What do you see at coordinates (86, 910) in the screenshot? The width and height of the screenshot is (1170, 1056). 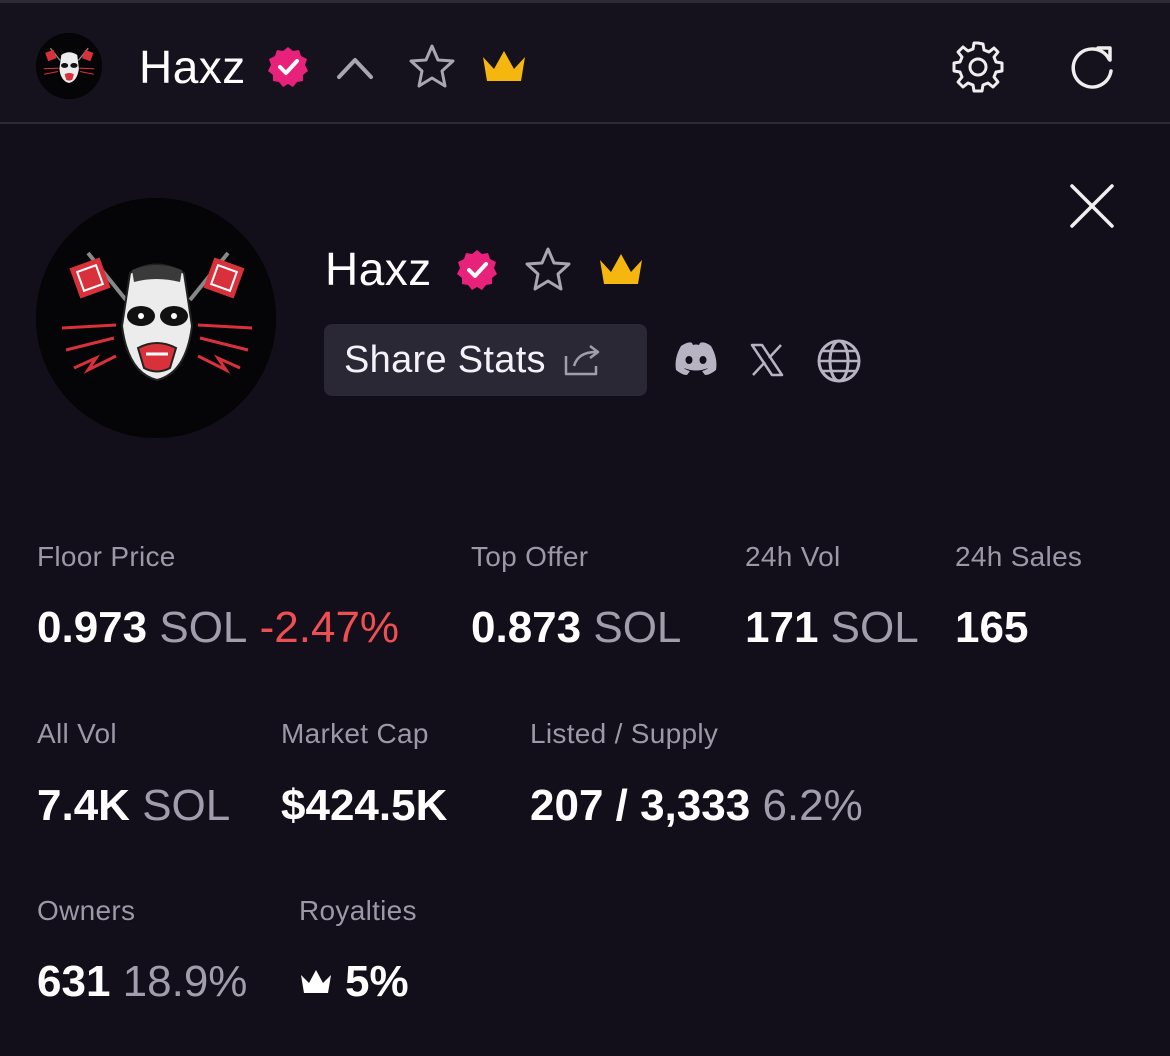 I see `owners-label: Owners` at bounding box center [86, 910].